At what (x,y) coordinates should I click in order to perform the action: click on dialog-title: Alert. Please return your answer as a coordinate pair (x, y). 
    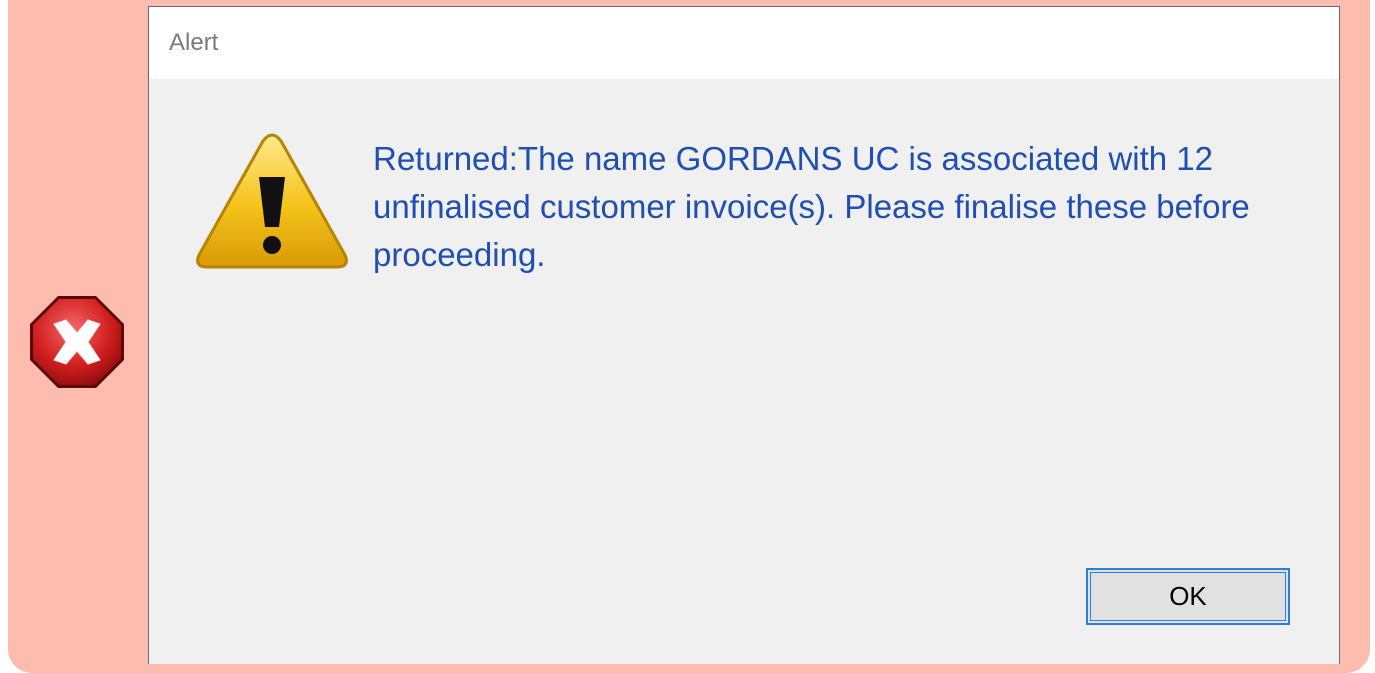
    Looking at the image, I should click on (194, 42).